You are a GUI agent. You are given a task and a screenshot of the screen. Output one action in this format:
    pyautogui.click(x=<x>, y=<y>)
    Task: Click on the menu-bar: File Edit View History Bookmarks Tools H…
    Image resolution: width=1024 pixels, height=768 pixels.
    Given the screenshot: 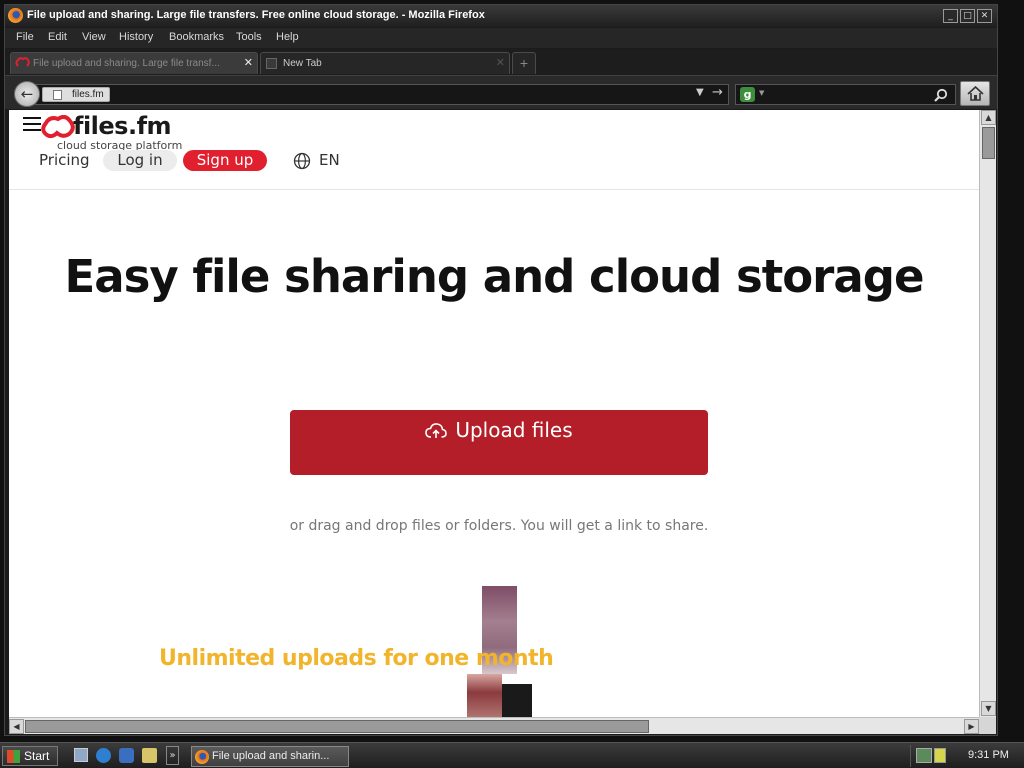 What is the action you would take?
    pyautogui.click(x=501, y=38)
    